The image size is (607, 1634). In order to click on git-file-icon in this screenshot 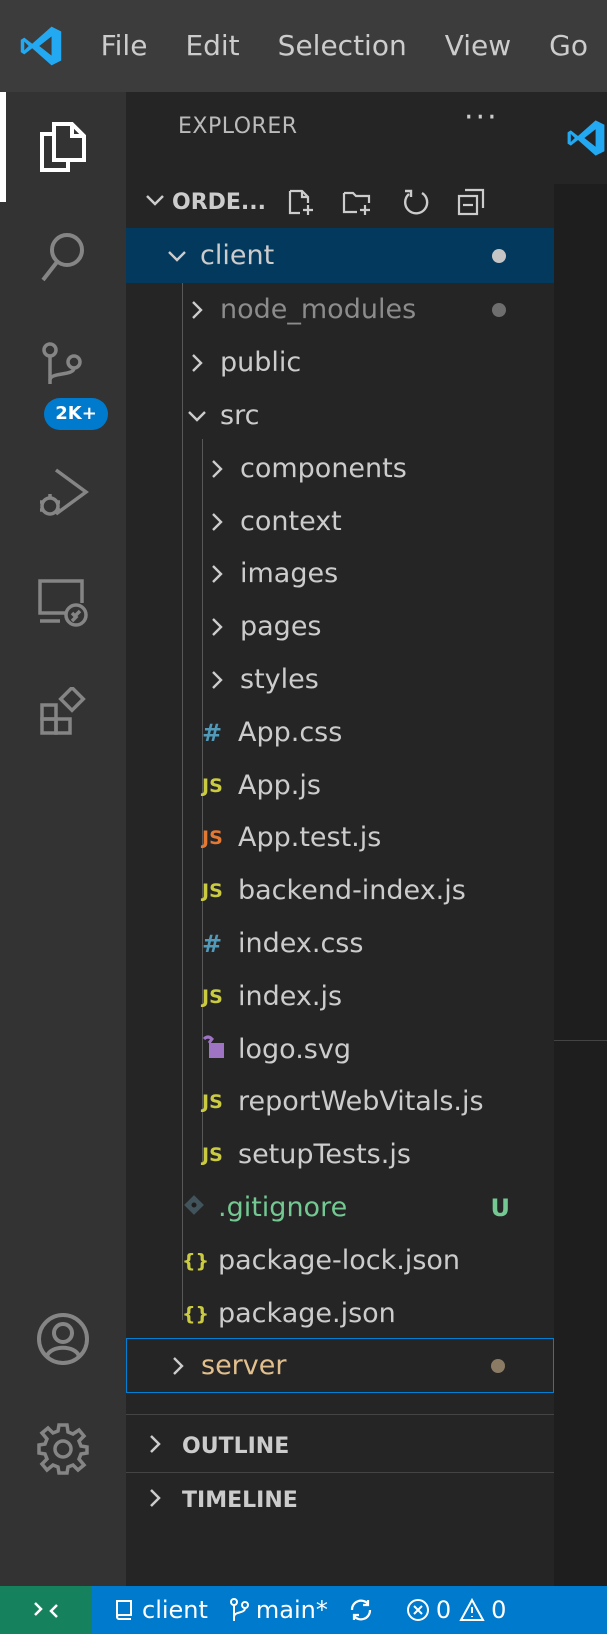, I will do `click(200, 1207)`.